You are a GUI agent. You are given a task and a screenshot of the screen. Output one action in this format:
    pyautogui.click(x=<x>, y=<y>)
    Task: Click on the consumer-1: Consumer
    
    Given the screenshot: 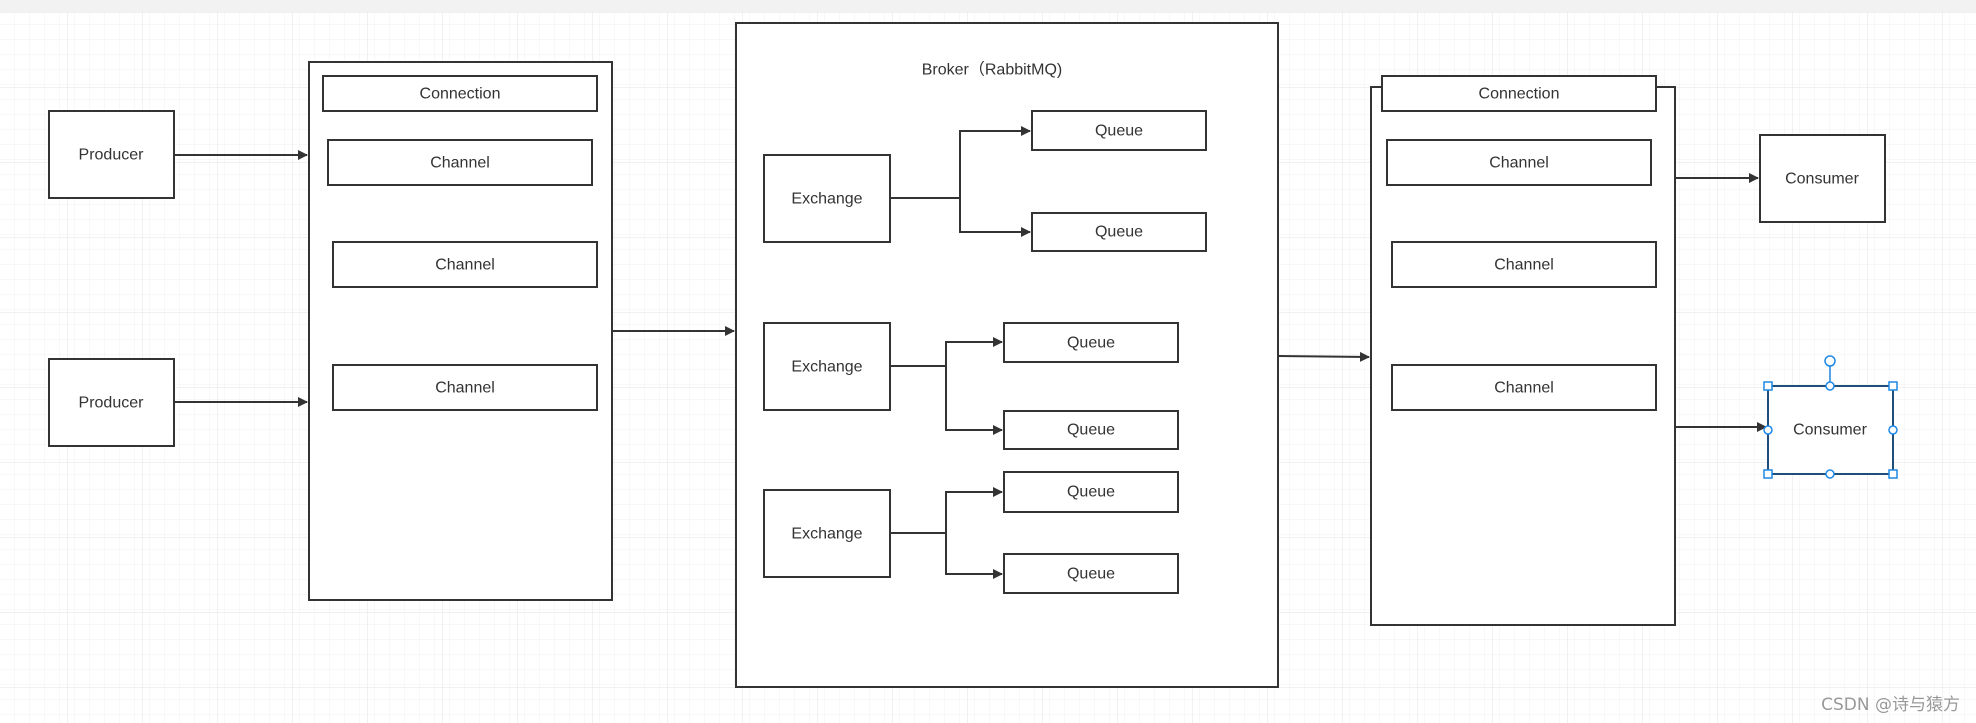 What is the action you would take?
    pyautogui.click(x=1822, y=178)
    